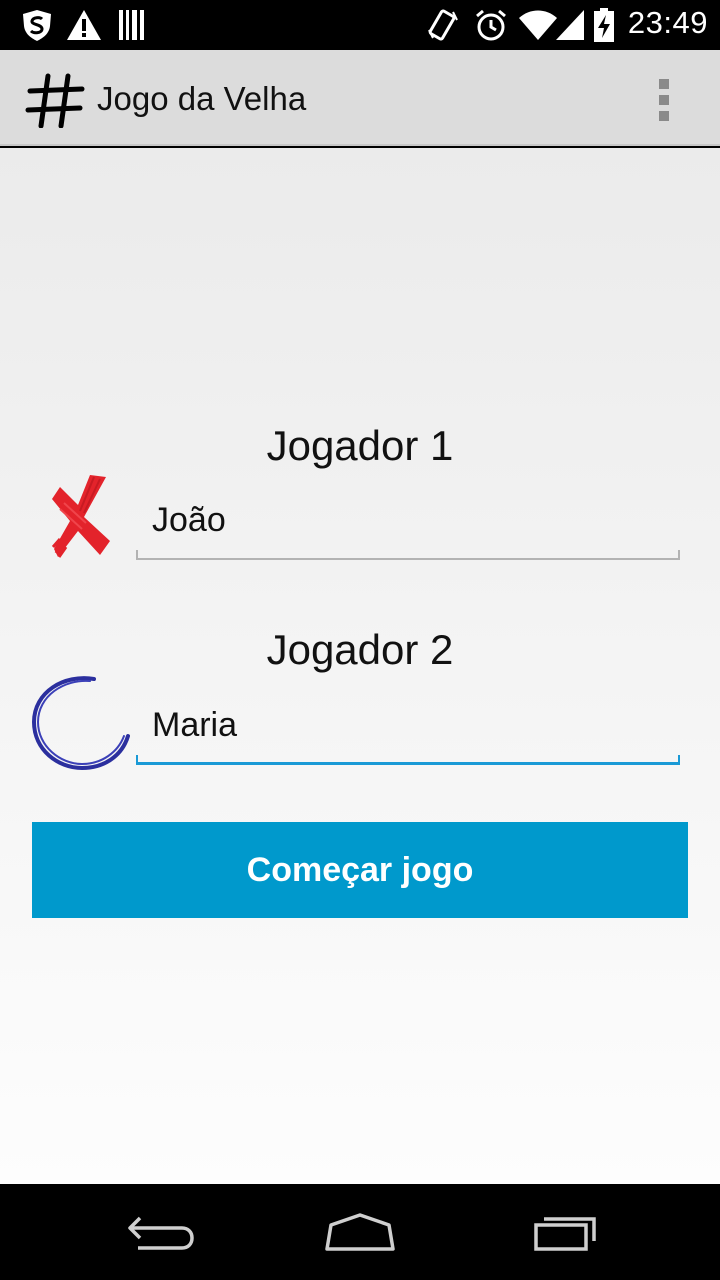  I want to click on x-icon, so click(81, 516).